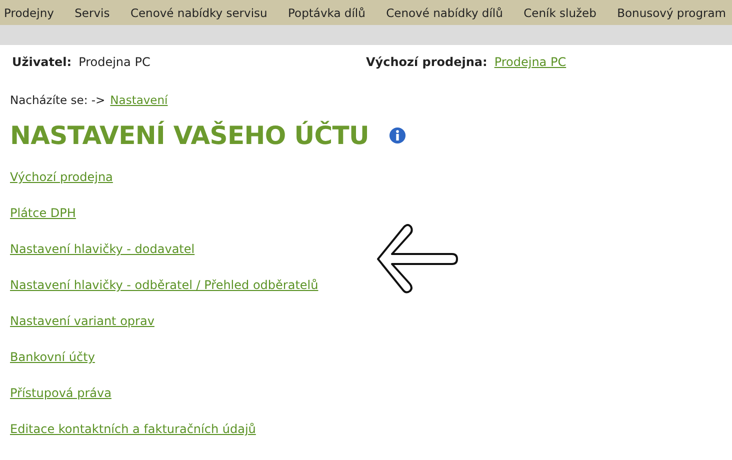 The height and width of the screenshot is (460, 732). I want to click on settings-link: Výchozí prodejna, so click(61, 177).